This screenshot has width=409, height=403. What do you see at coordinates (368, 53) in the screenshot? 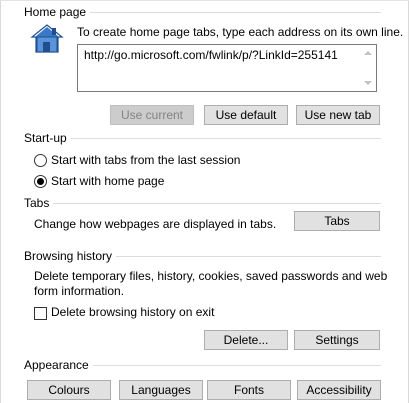
I see `scroll-up-arrow-icon` at bounding box center [368, 53].